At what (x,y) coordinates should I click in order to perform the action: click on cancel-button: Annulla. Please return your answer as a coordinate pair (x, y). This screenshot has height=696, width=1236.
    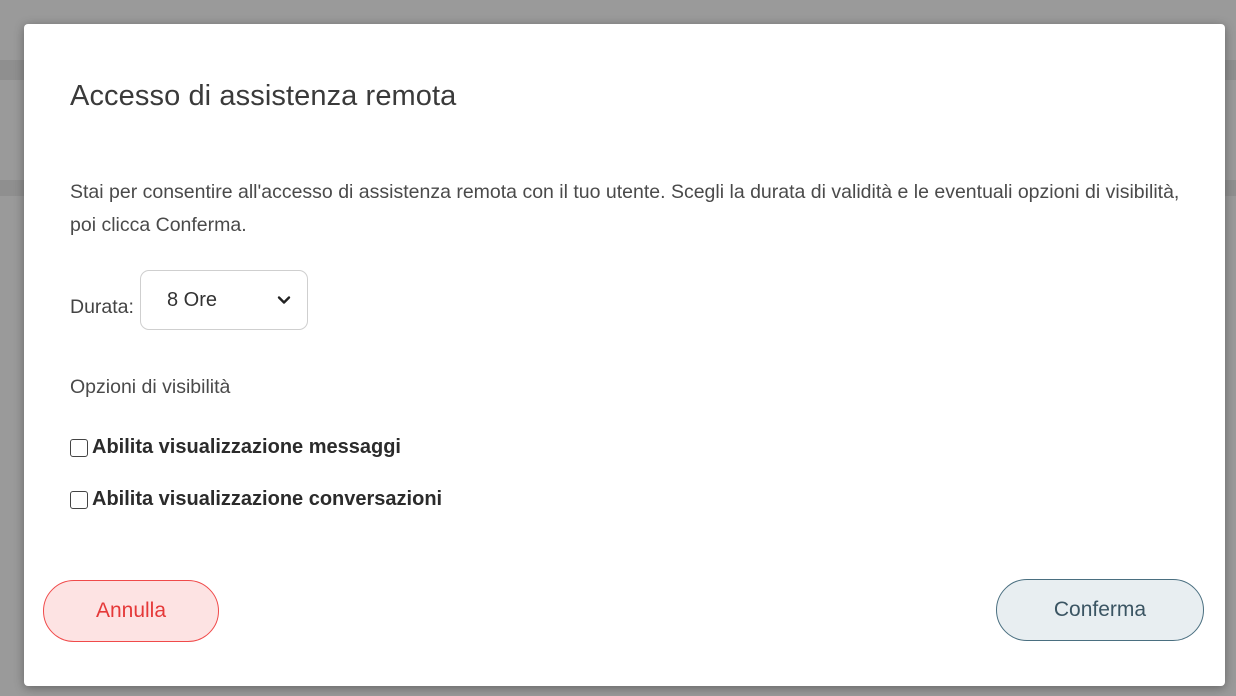
    Looking at the image, I should click on (131, 611).